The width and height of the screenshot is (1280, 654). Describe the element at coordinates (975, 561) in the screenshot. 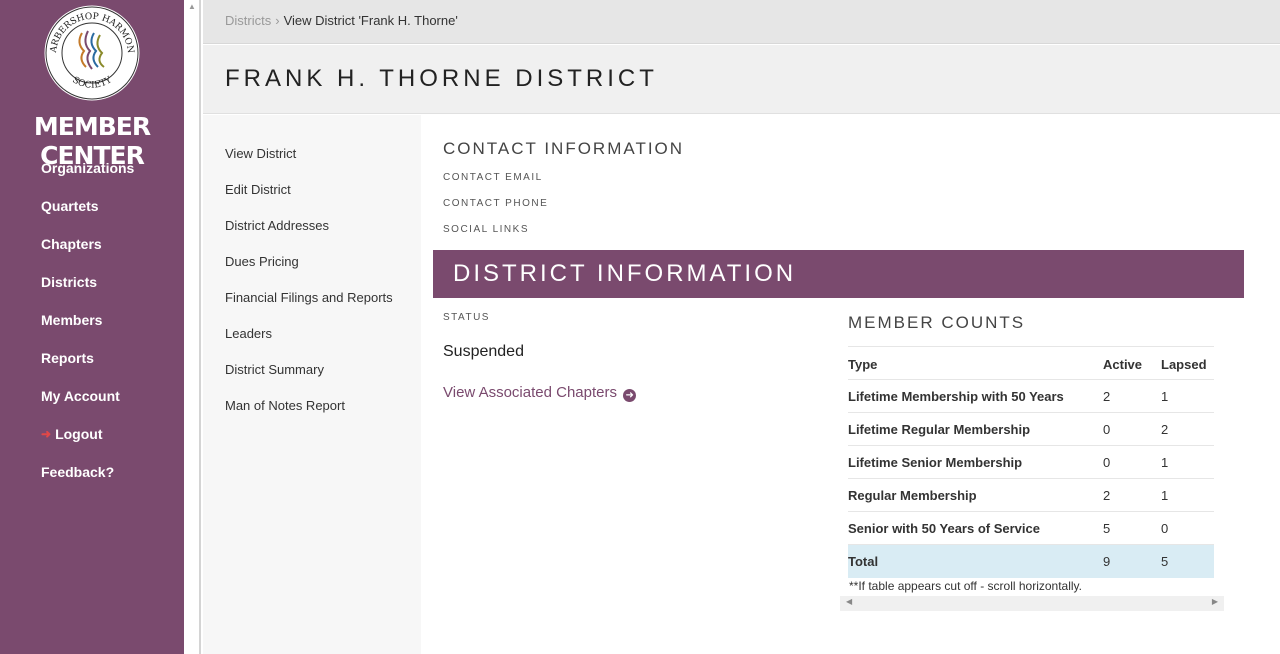

I see `total-label-cell: Total` at that location.